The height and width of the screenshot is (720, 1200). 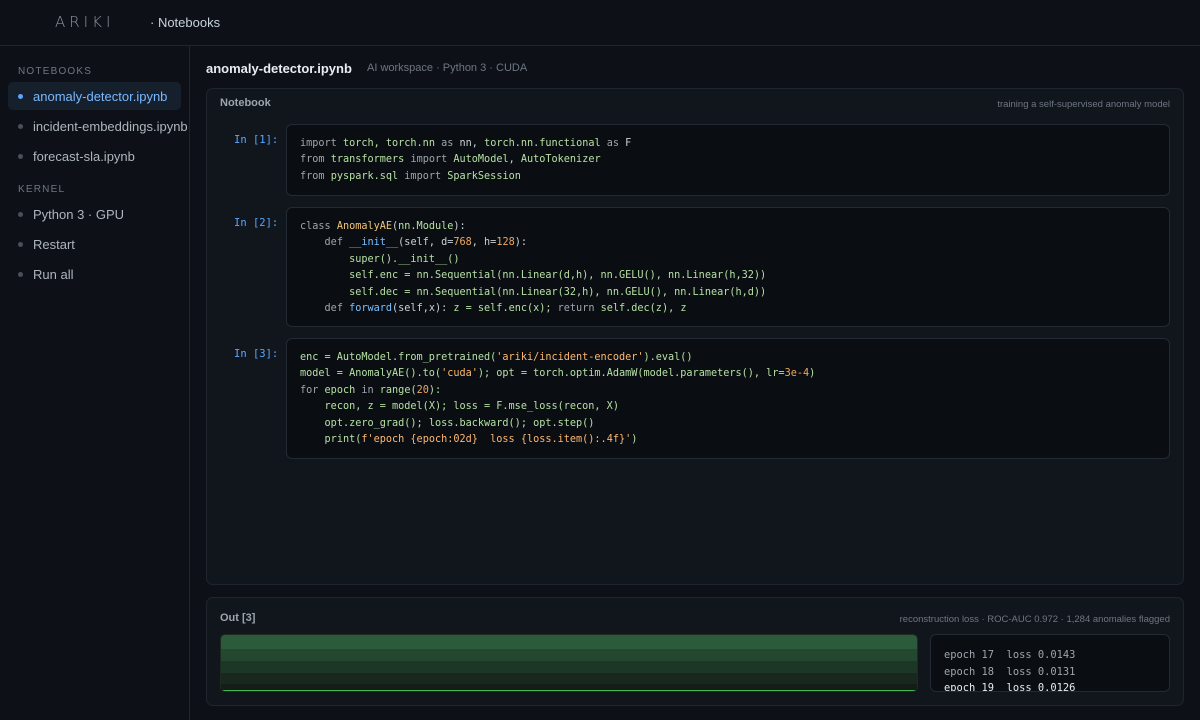 What do you see at coordinates (279, 68) in the screenshot?
I see `page-title: anomaly-detector.ipynb` at bounding box center [279, 68].